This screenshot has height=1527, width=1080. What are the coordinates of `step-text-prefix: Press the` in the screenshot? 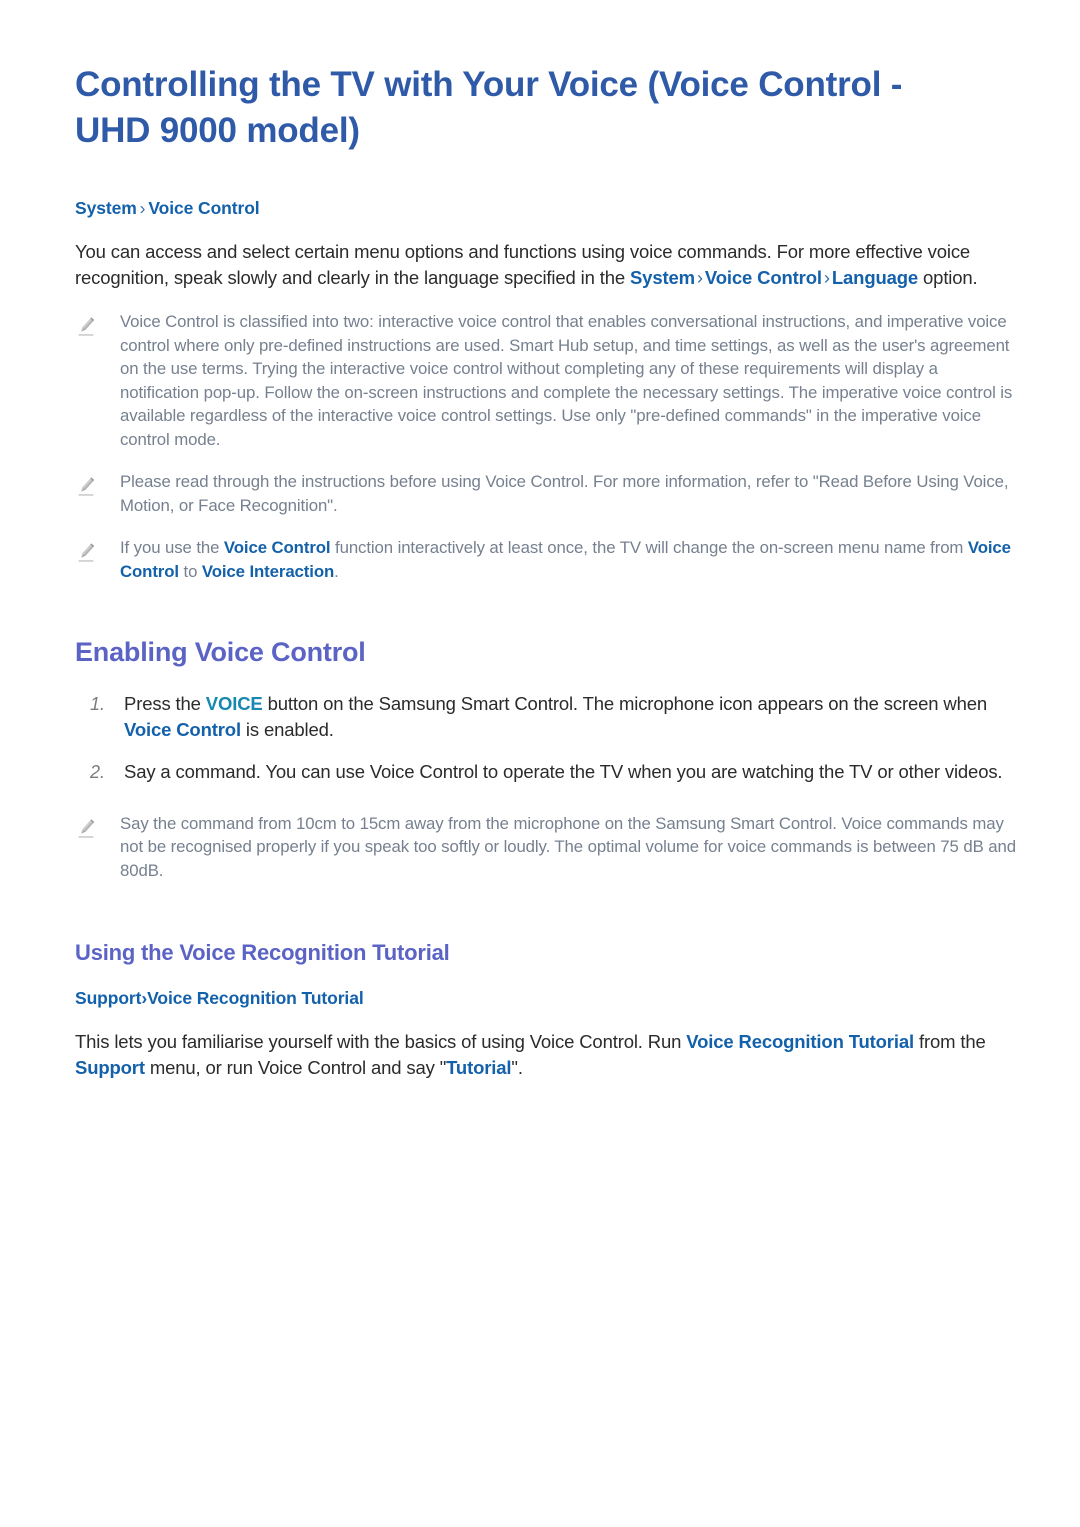 It's located at (165, 703).